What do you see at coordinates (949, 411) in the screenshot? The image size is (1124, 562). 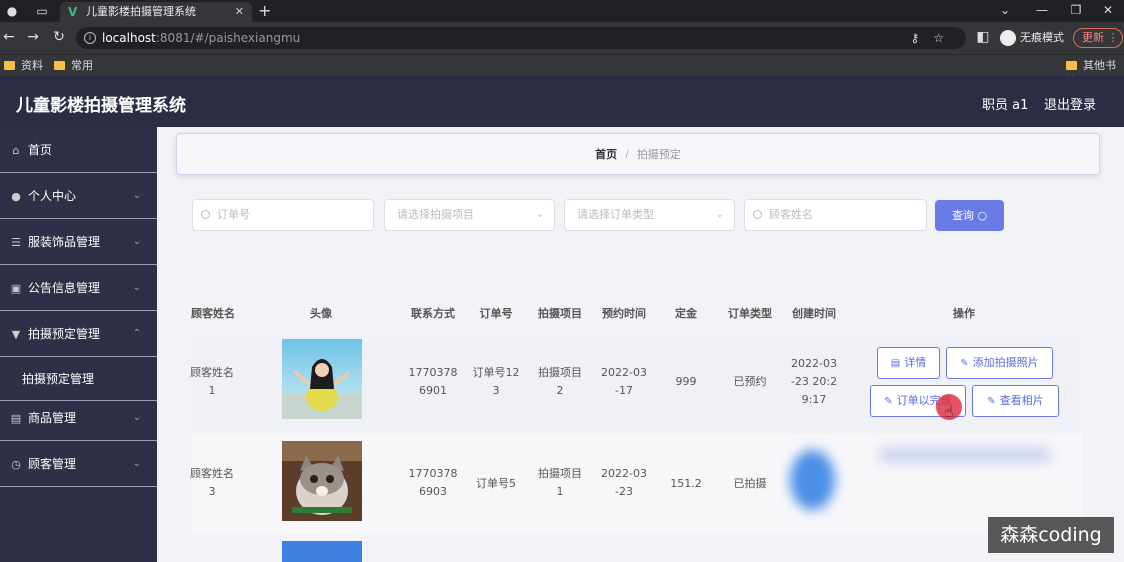 I see `hand-cursor-icon: ☝` at bounding box center [949, 411].